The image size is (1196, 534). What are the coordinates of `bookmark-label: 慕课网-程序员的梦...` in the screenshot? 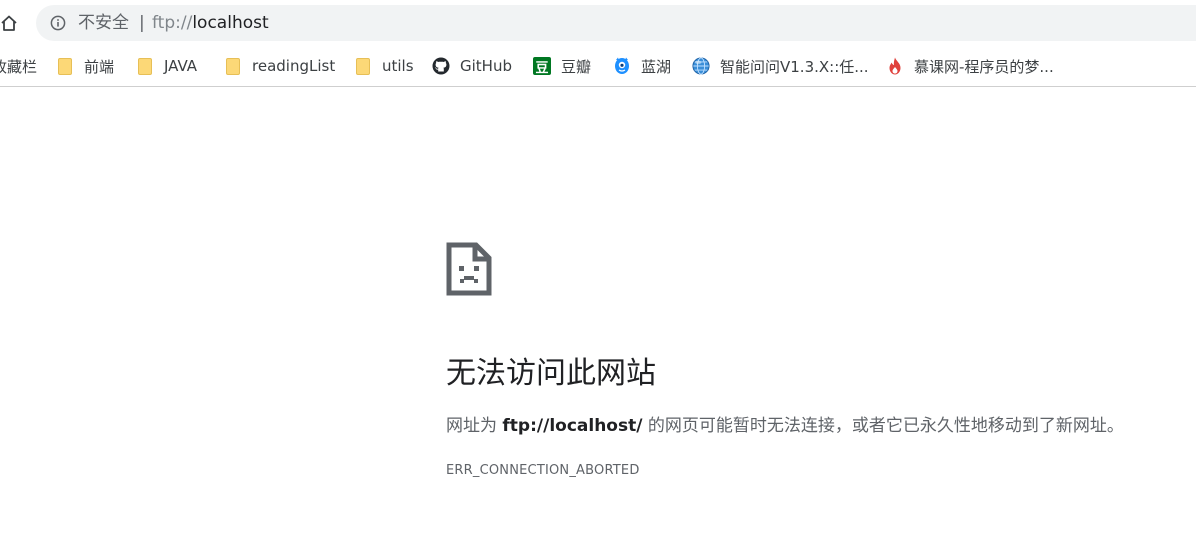 It's located at (984, 66).